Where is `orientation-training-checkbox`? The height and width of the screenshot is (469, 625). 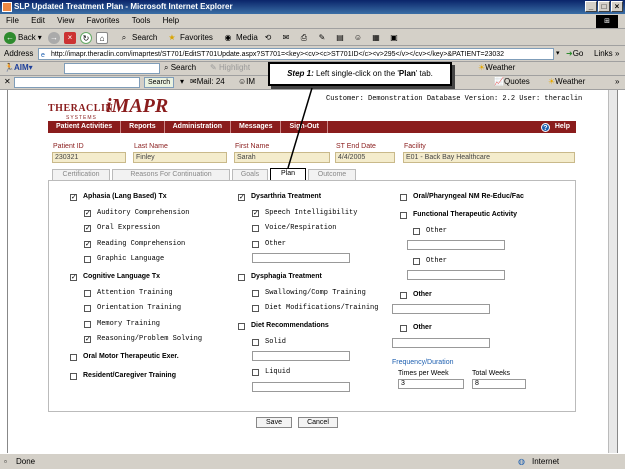 orientation-training-checkbox is located at coordinates (87, 308).